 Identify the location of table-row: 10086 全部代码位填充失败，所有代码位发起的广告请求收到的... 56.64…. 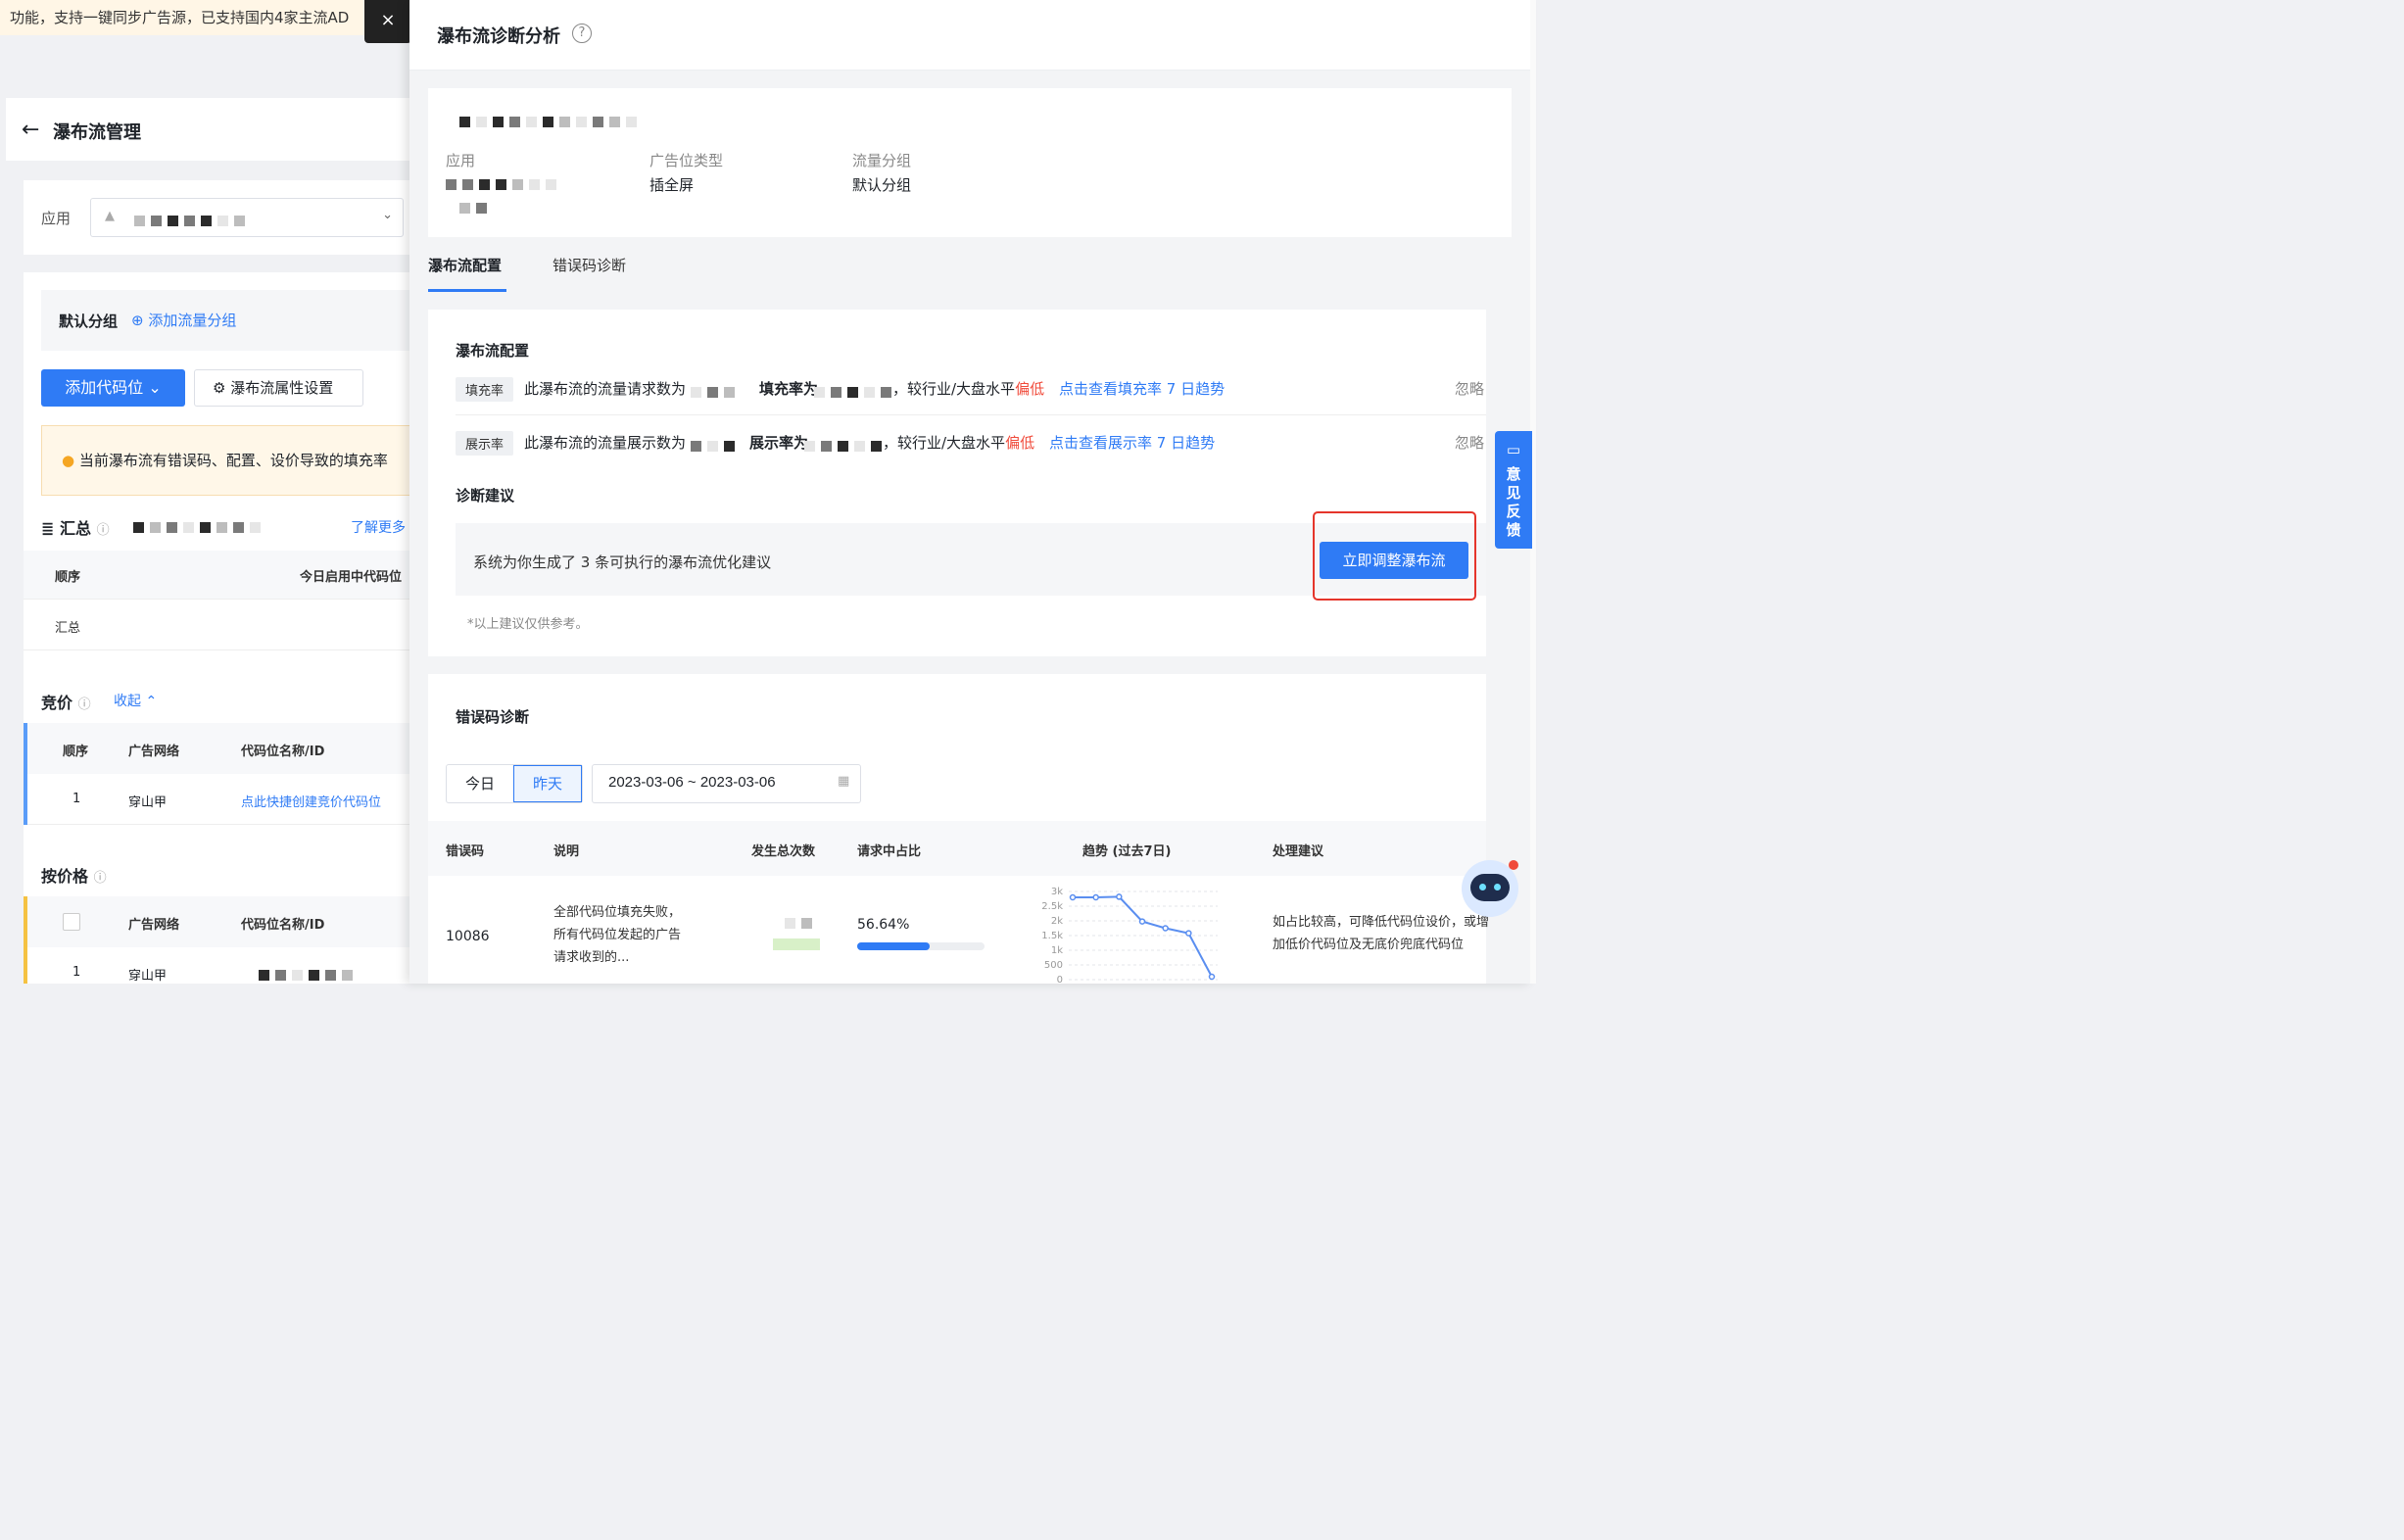
(958, 930).